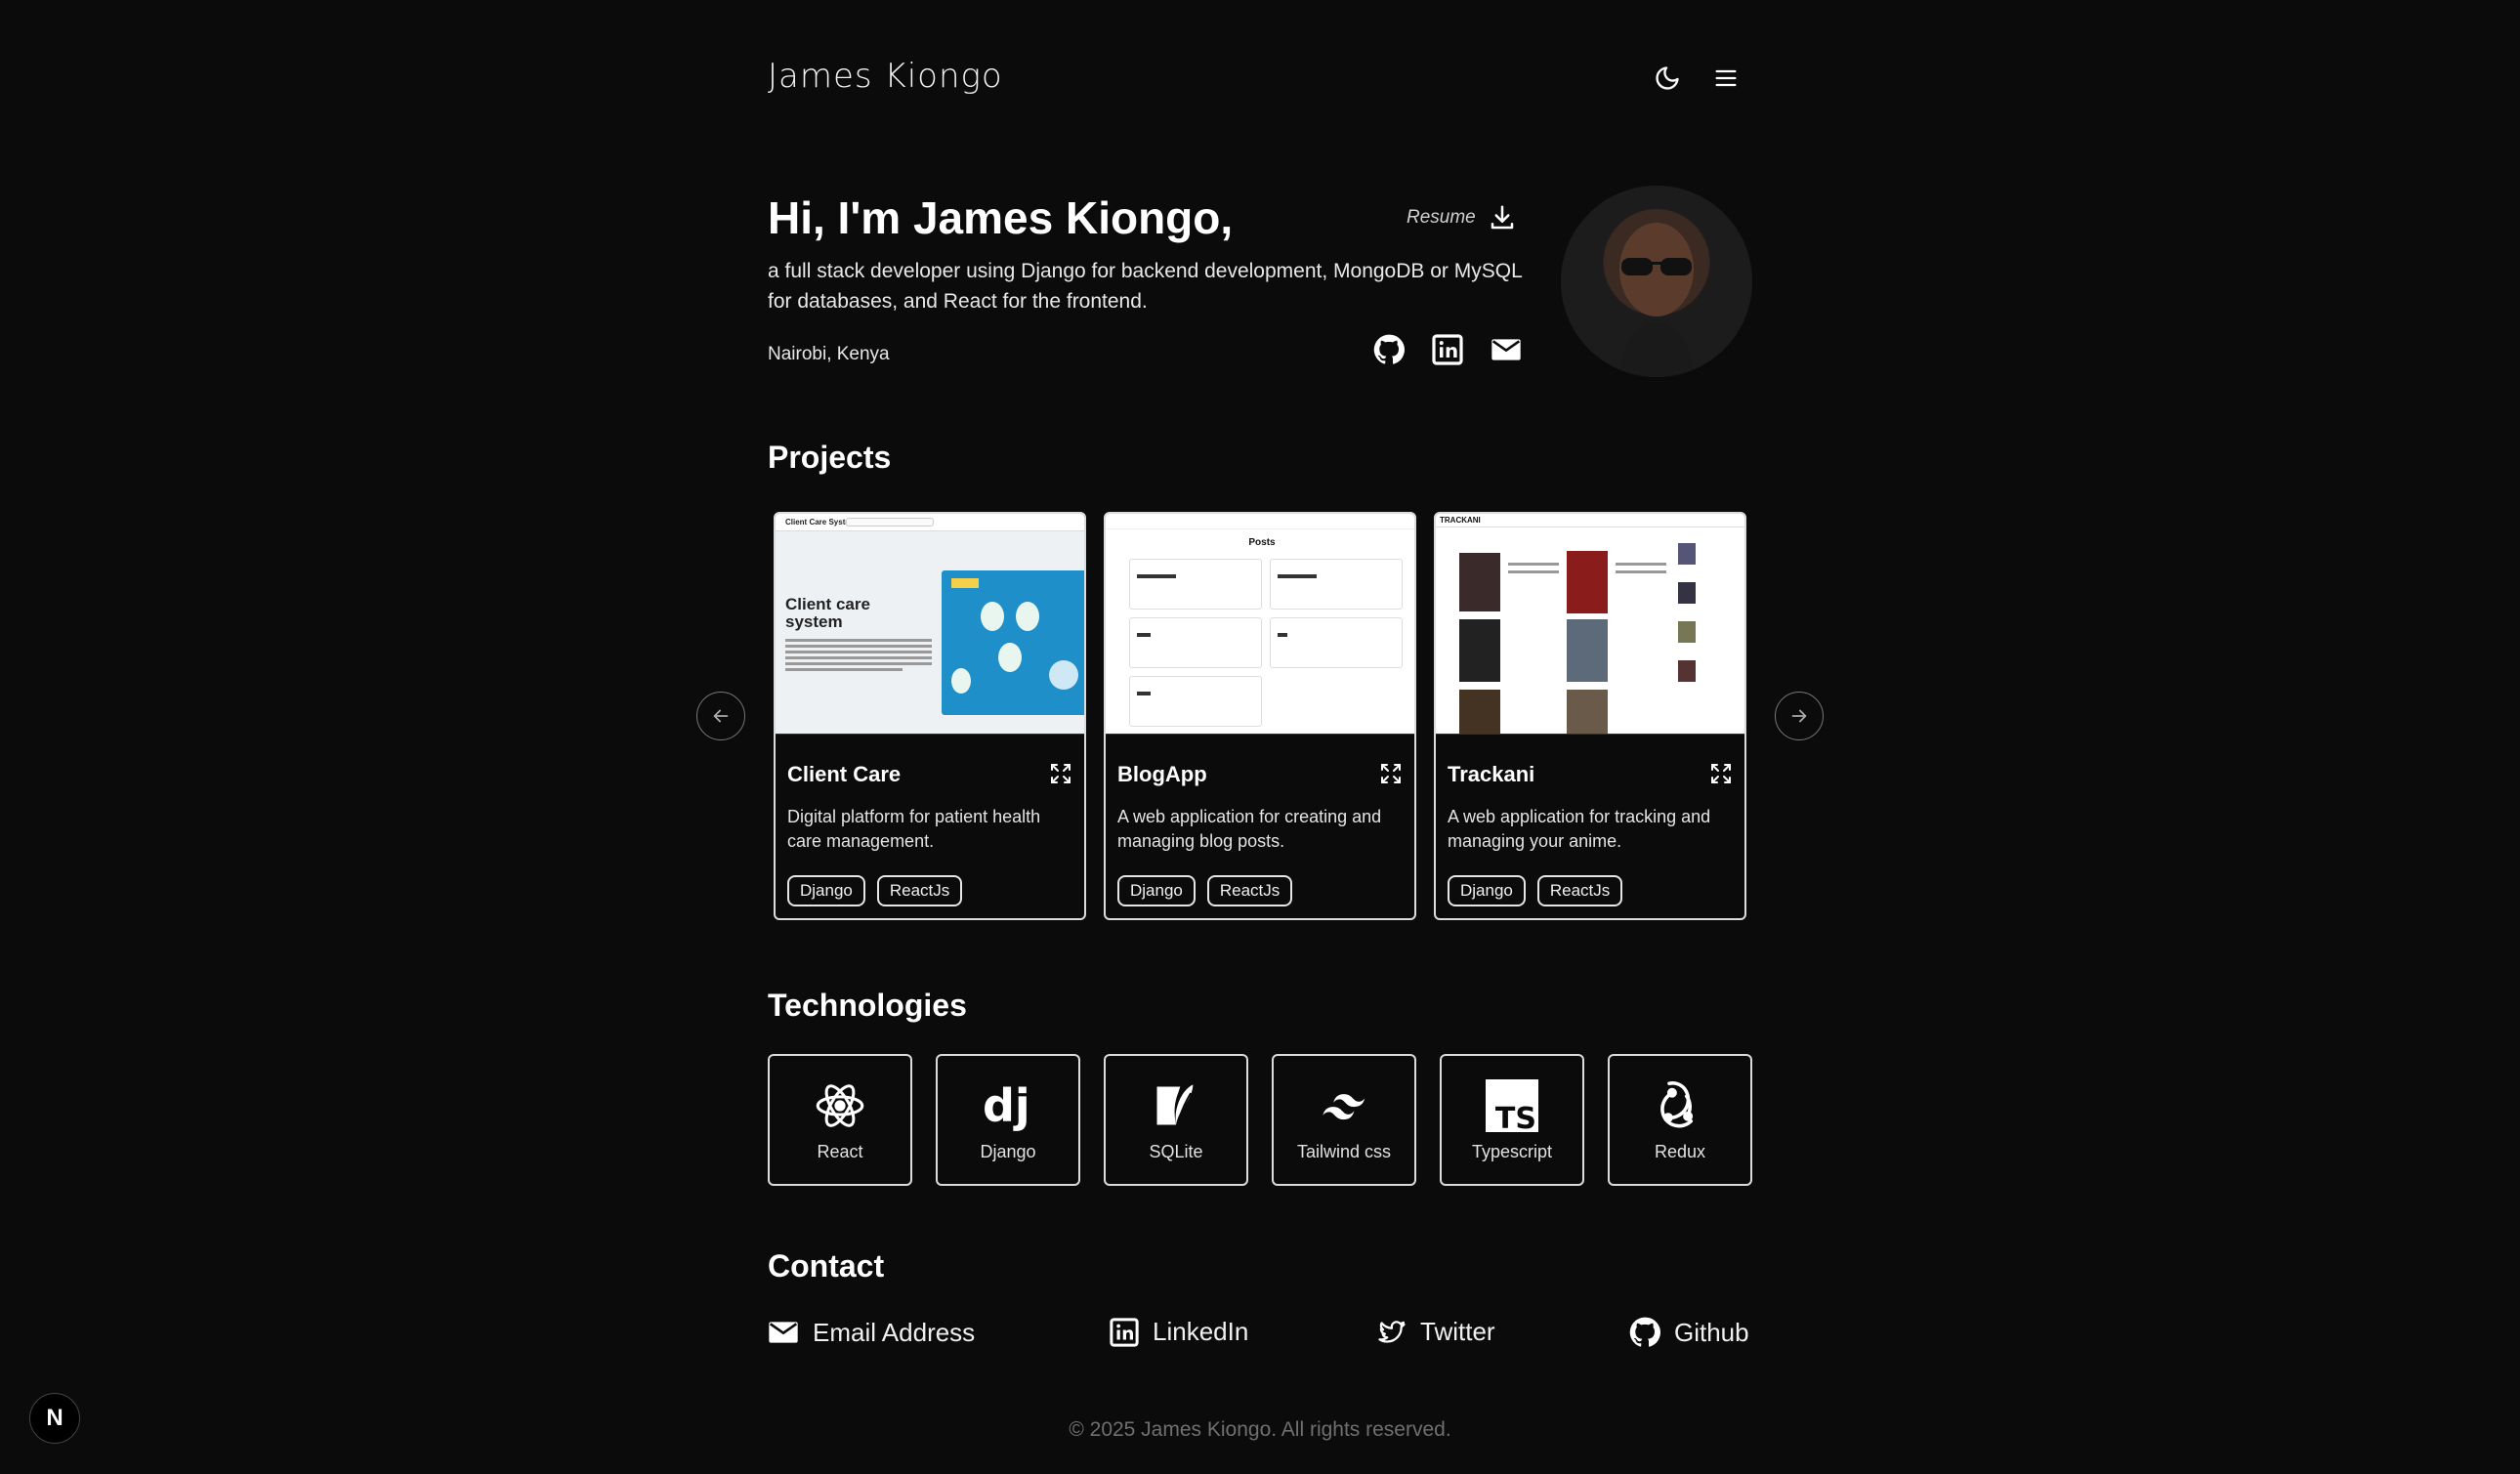 The width and height of the screenshot is (2520, 1474). What do you see at coordinates (1392, 1331) in the screenshot?
I see `twitter-icon` at bounding box center [1392, 1331].